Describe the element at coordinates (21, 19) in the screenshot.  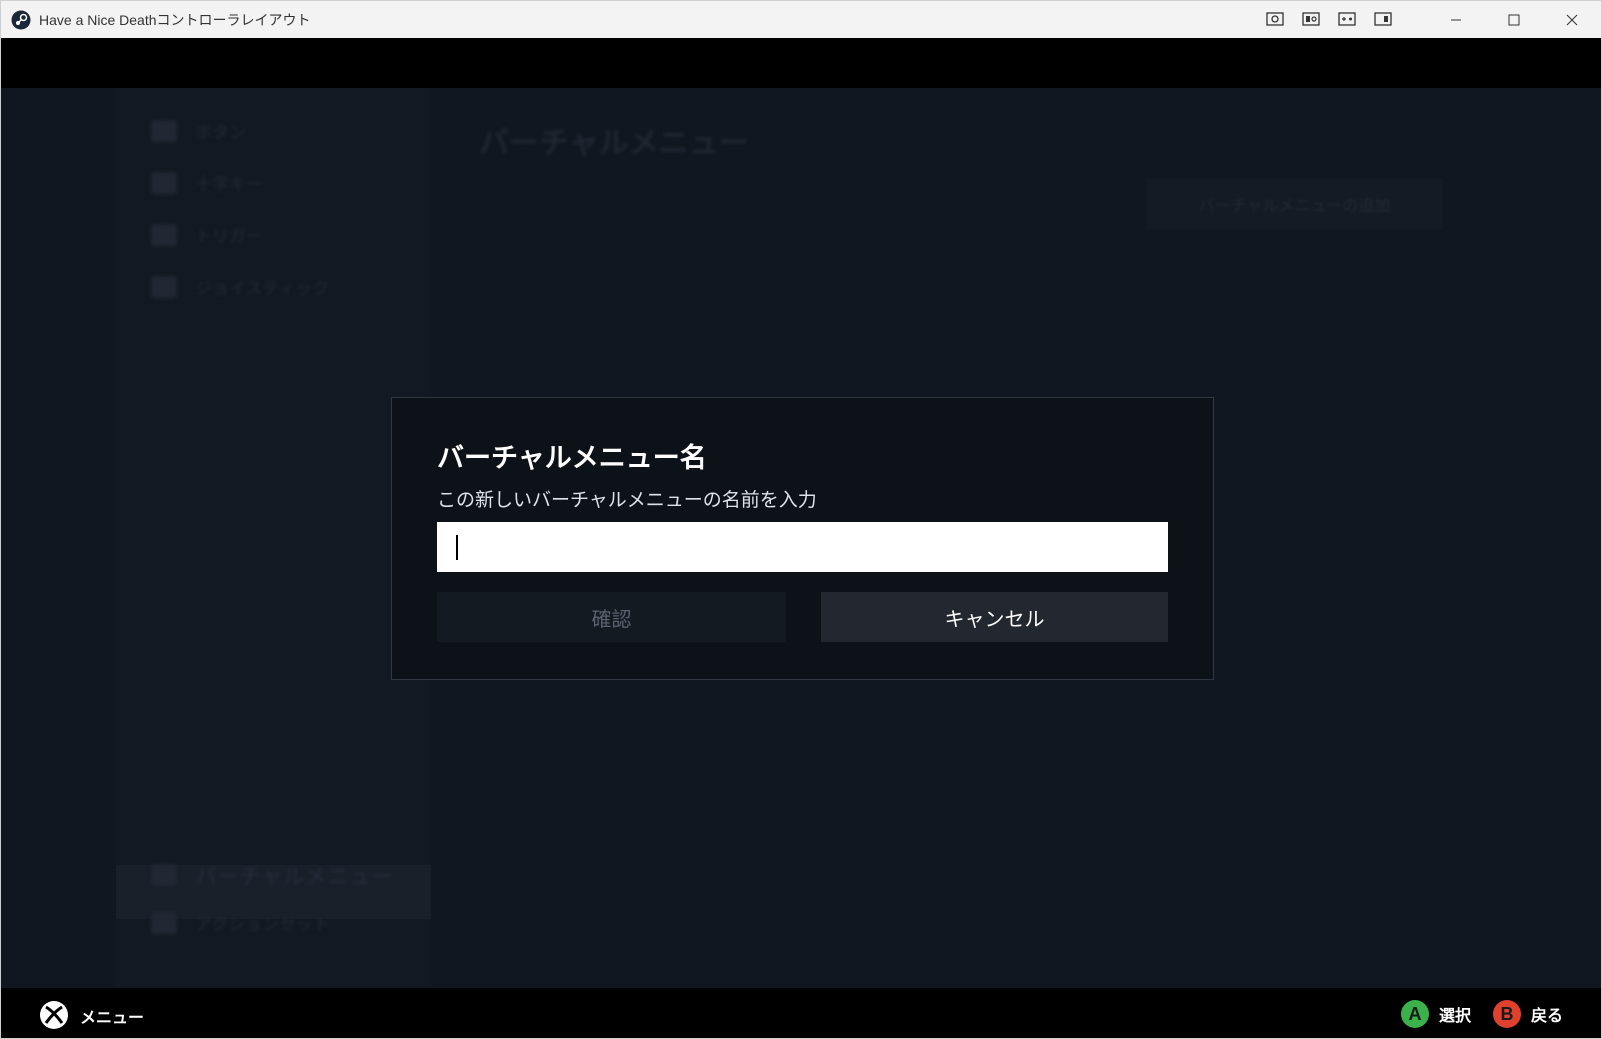
I see `steam-icon` at that location.